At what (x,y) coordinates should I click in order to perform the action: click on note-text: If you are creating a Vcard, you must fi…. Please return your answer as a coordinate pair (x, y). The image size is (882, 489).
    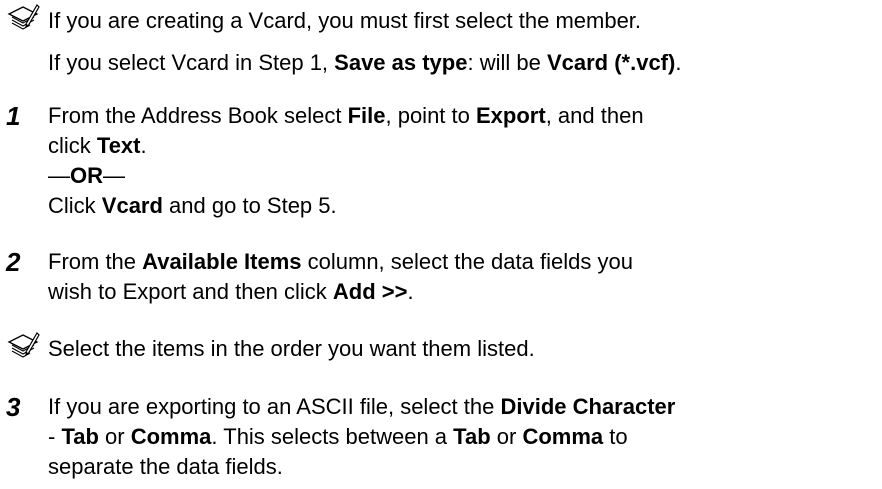
    Looking at the image, I should click on (364, 42).